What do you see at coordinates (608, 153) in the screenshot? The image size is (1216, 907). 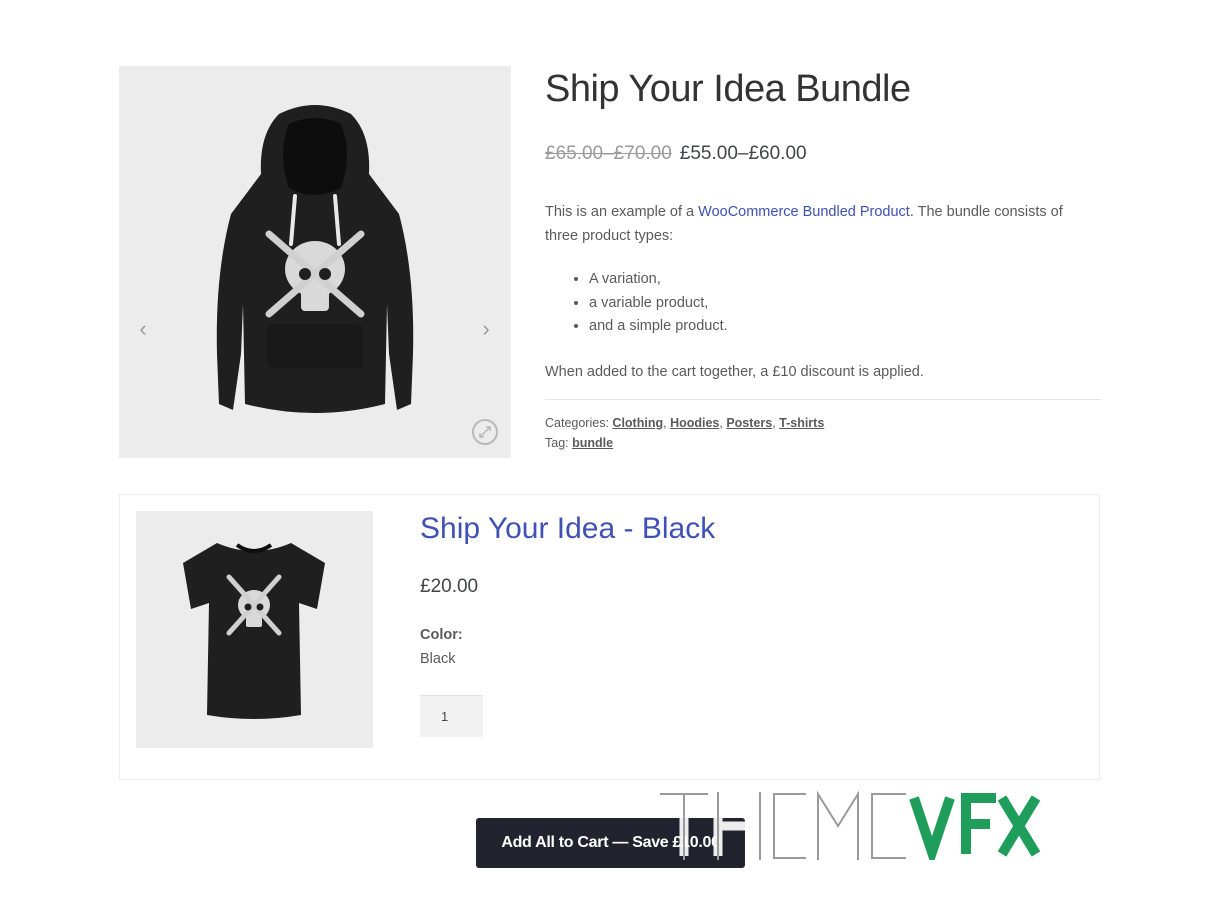 I see `price-old: £65.00–£70.00` at bounding box center [608, 153].